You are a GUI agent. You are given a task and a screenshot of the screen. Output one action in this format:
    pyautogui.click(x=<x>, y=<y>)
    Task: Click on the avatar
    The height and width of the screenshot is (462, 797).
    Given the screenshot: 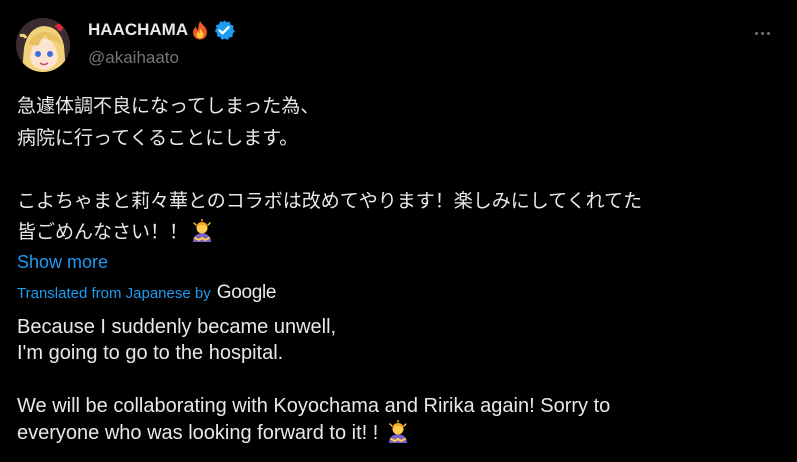 What is the action you would take?
    pyautogui.click(x=43, y=45)
    